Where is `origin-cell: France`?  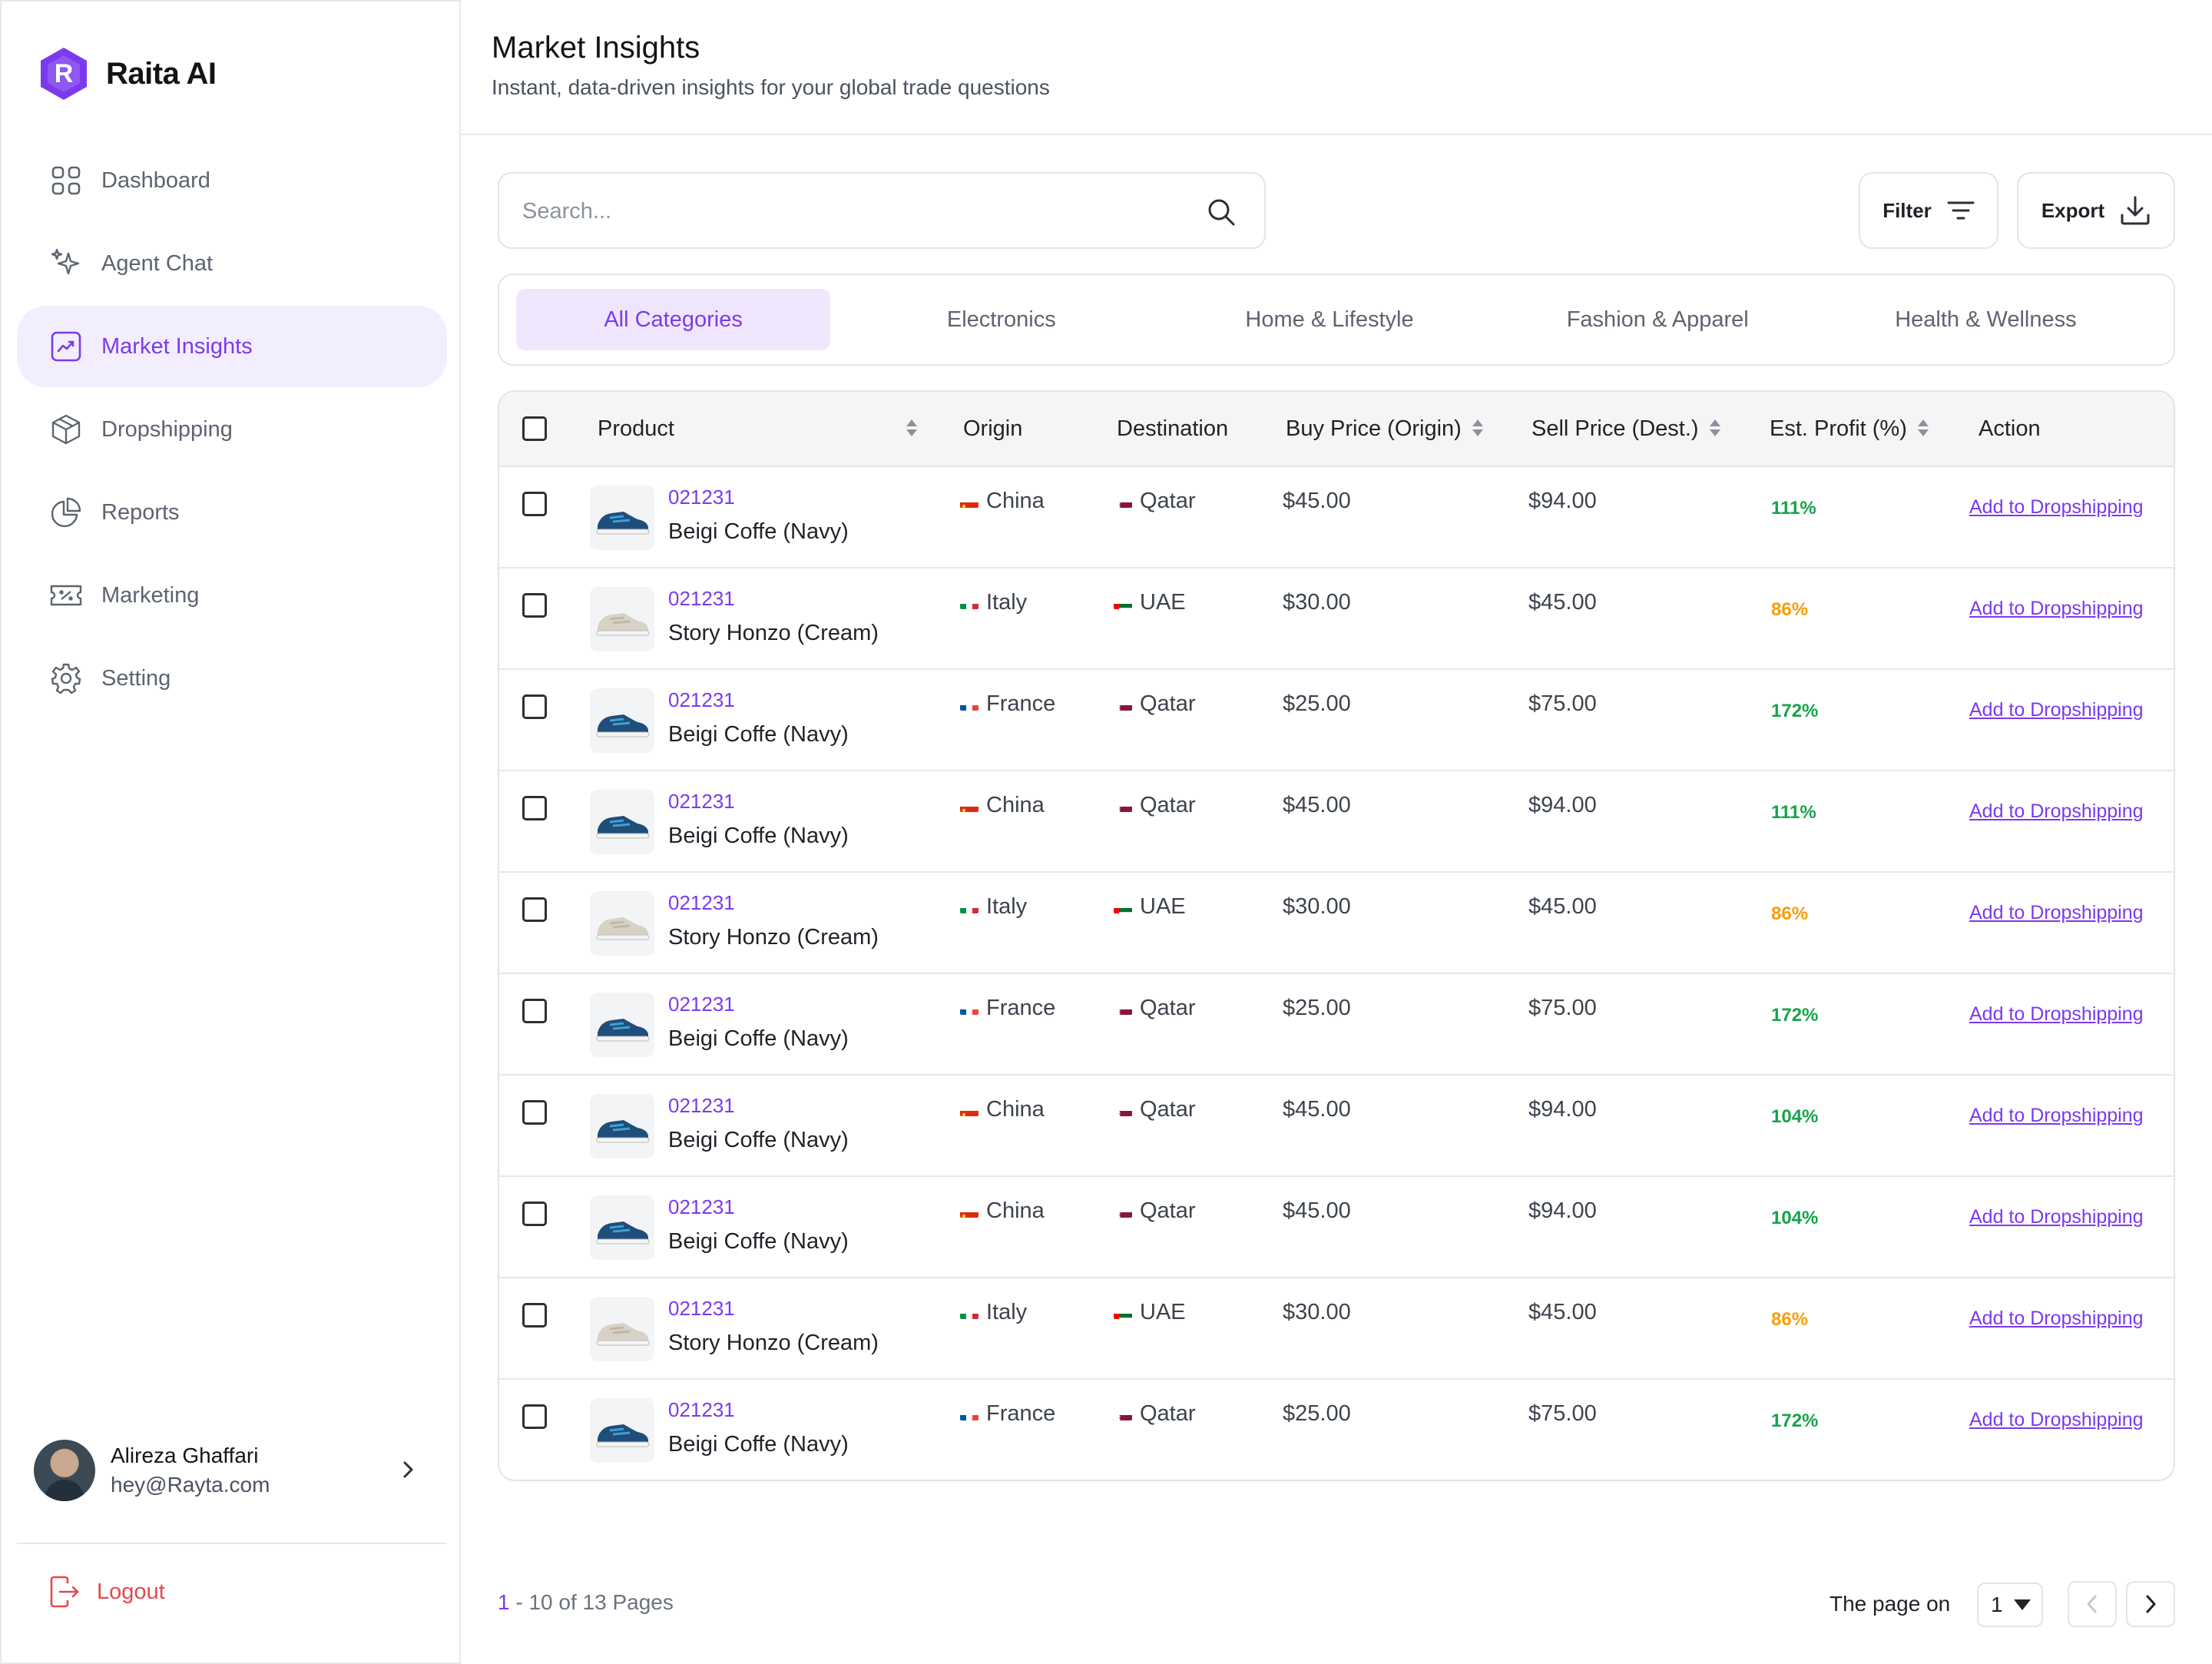 origin-cell: France is located at coordinates (1007, 1414).